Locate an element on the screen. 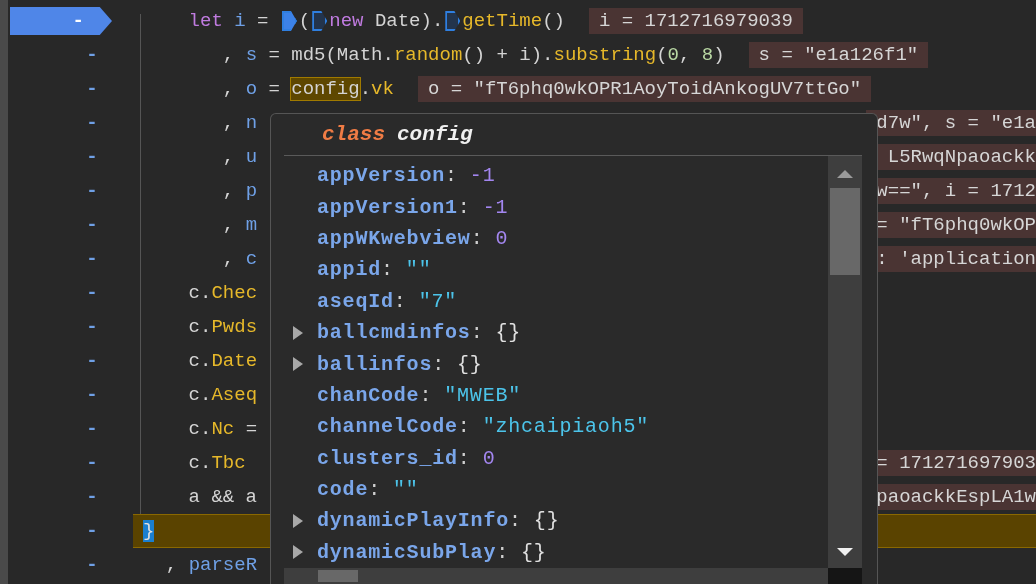 This screenshot has height=584, width=1036. property-entry: appVersion: -1 is located at coordinates (406, 176).